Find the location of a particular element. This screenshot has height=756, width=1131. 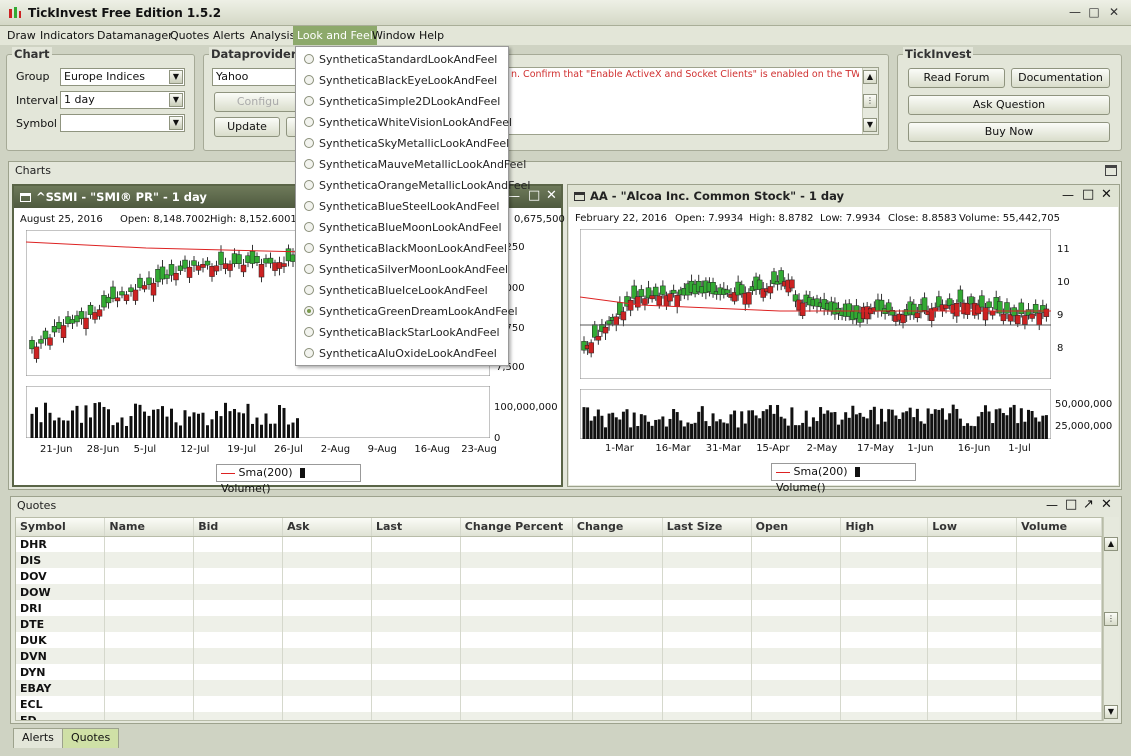

aa-price-plot is located at coordinates (815, 304).